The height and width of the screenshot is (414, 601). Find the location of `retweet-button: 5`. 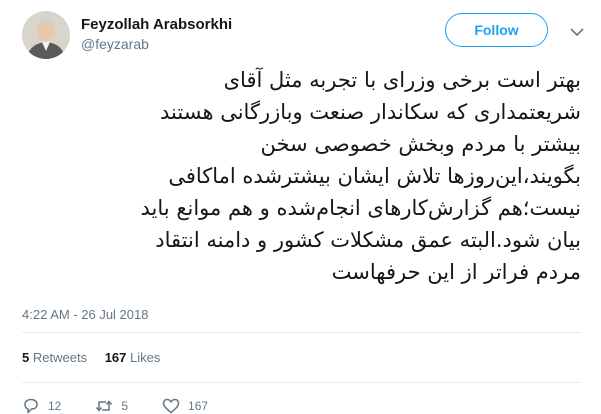

retweet-button: 5 is located at coordinates (111, 406).